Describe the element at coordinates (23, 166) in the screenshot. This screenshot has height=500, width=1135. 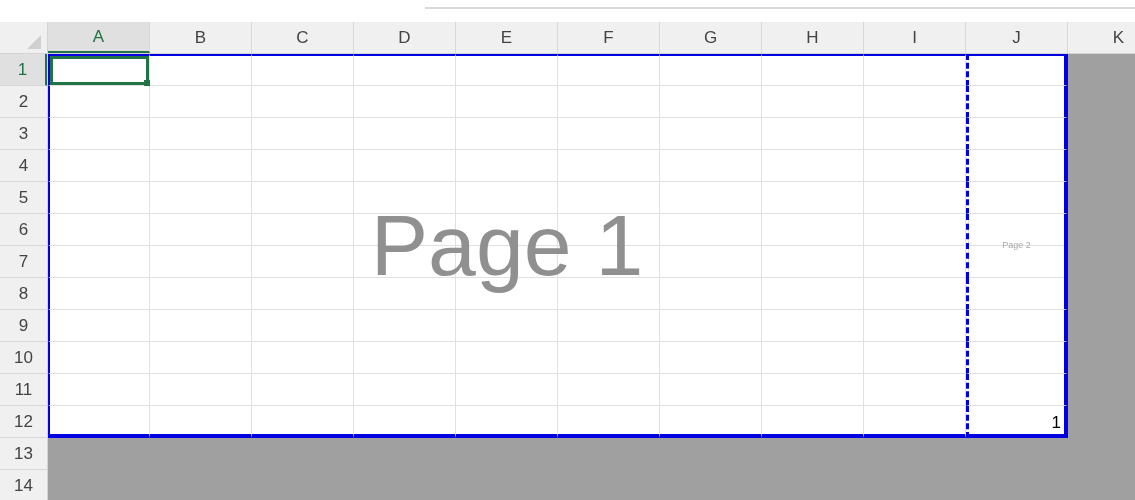
I see `row-header: 4` at that location.